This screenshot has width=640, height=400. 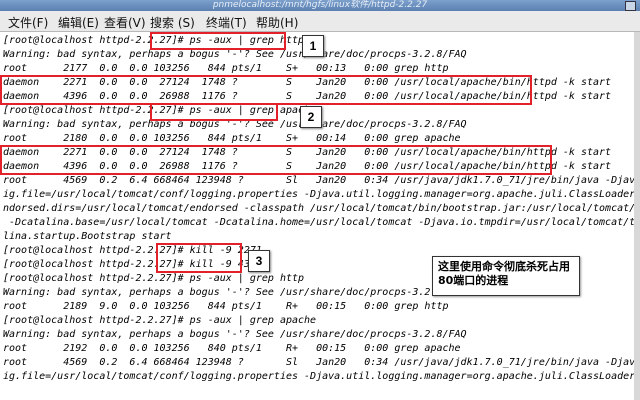 I want to click on window-close-button, so click(x=630, y=6).